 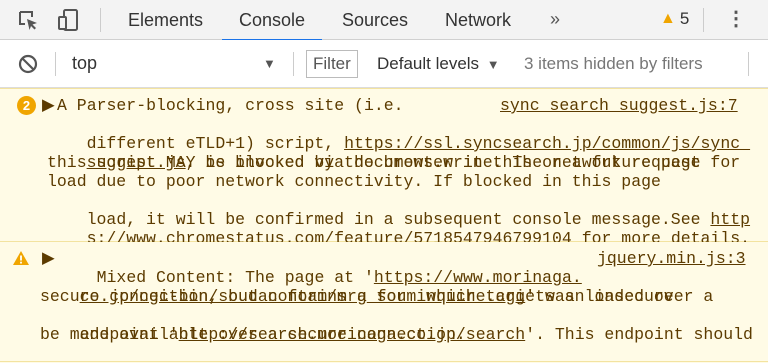 What do you see at coordinates (671, 258) in the screenshot?
I see `source-link: jquery.min.js:3` at bounding box center [671, 258].